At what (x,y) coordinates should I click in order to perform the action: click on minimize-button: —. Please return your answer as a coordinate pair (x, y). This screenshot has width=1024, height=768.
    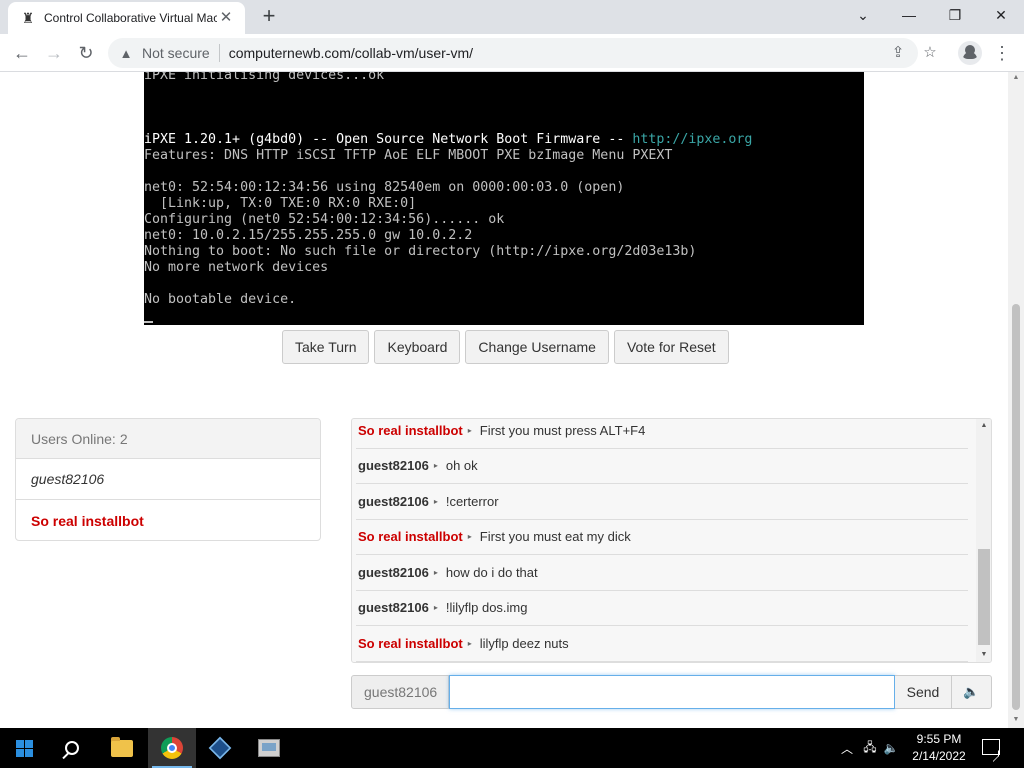
    Looking at the image, I should click on (909, 15).